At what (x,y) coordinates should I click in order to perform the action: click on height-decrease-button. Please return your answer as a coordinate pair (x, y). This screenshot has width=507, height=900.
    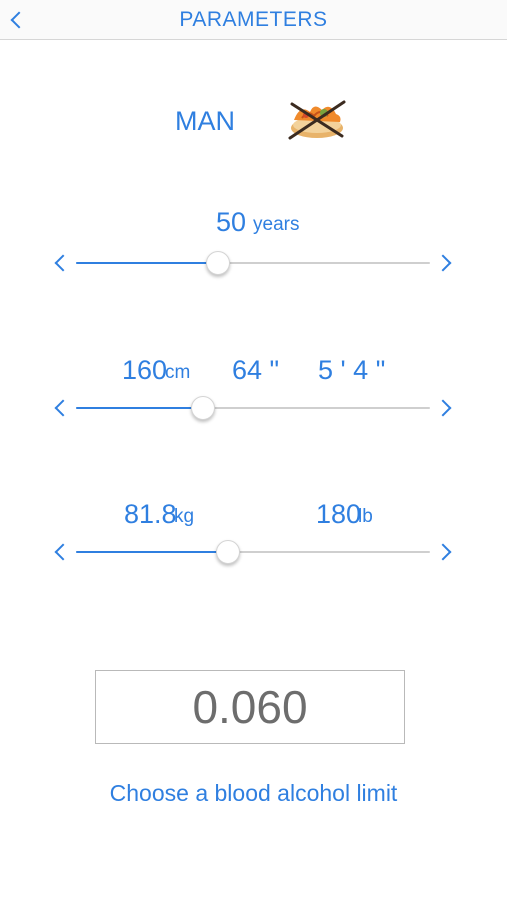
    Looking at the image, I should click on (61, 408).